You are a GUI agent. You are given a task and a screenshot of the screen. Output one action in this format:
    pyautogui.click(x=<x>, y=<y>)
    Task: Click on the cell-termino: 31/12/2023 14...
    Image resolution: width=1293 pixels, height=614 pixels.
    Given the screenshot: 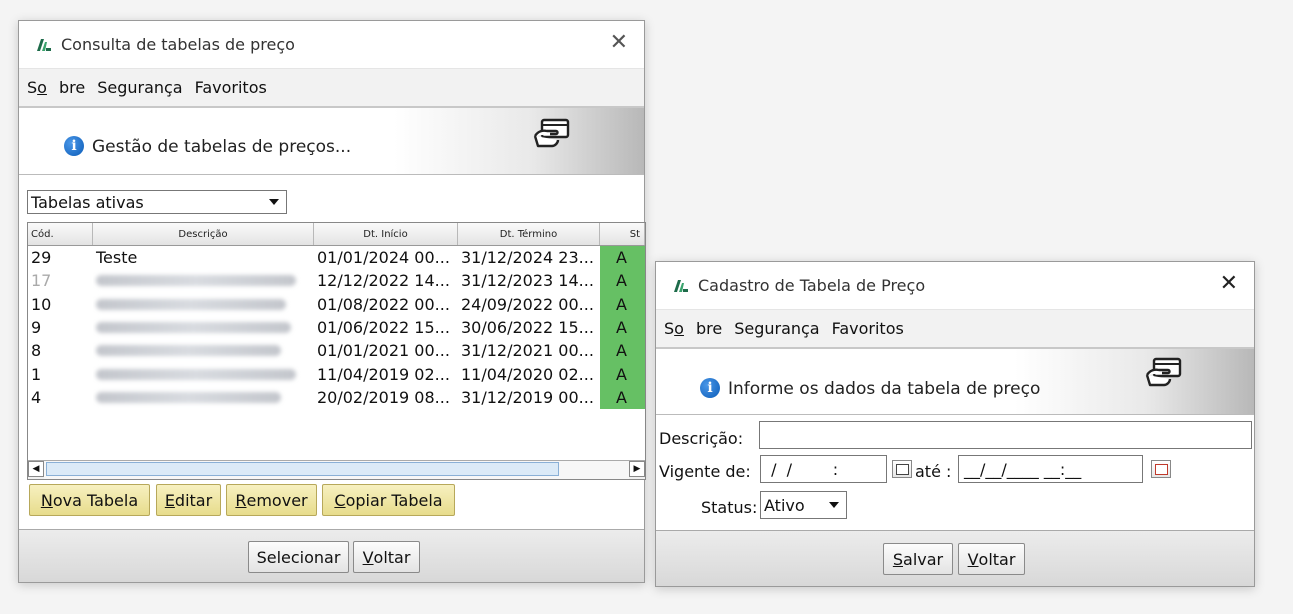 What is the action you would take?
    pyautogui.click(x=527, y=281)
    